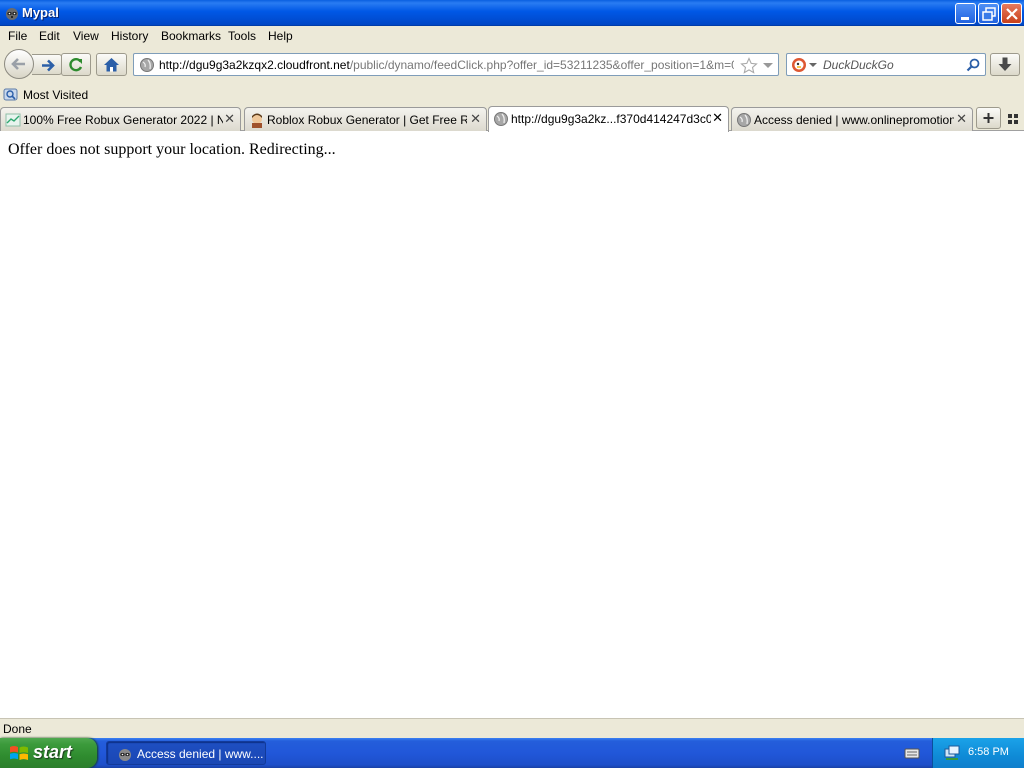 This screenshot has width=1024, height=768. What do you see at coordinates (512, 94) in the screenshot?
I see `bookmarks-toolbar: Most Visited` at bounding box center [512, 94].